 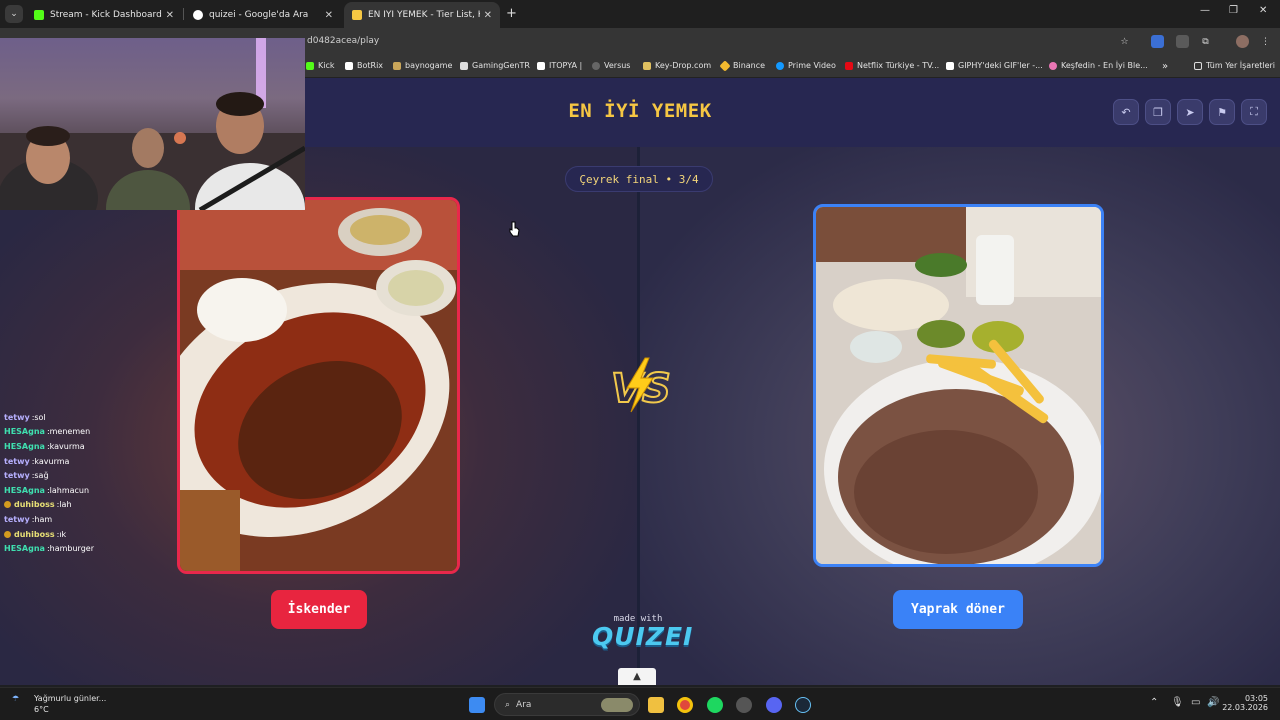 What do you see at coordinates (541, 65) in the screenshot?
I see `itopya-icon` at bounding box center [541, 65].